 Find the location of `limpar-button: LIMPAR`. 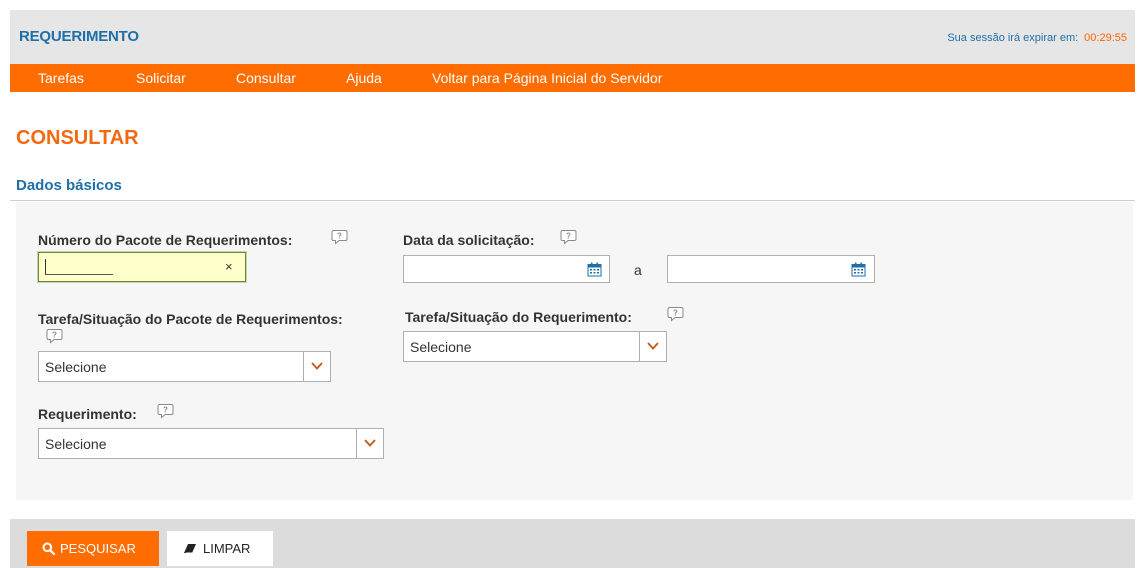

limpar-button: LIMPAR is located at coordinates (220, 548).